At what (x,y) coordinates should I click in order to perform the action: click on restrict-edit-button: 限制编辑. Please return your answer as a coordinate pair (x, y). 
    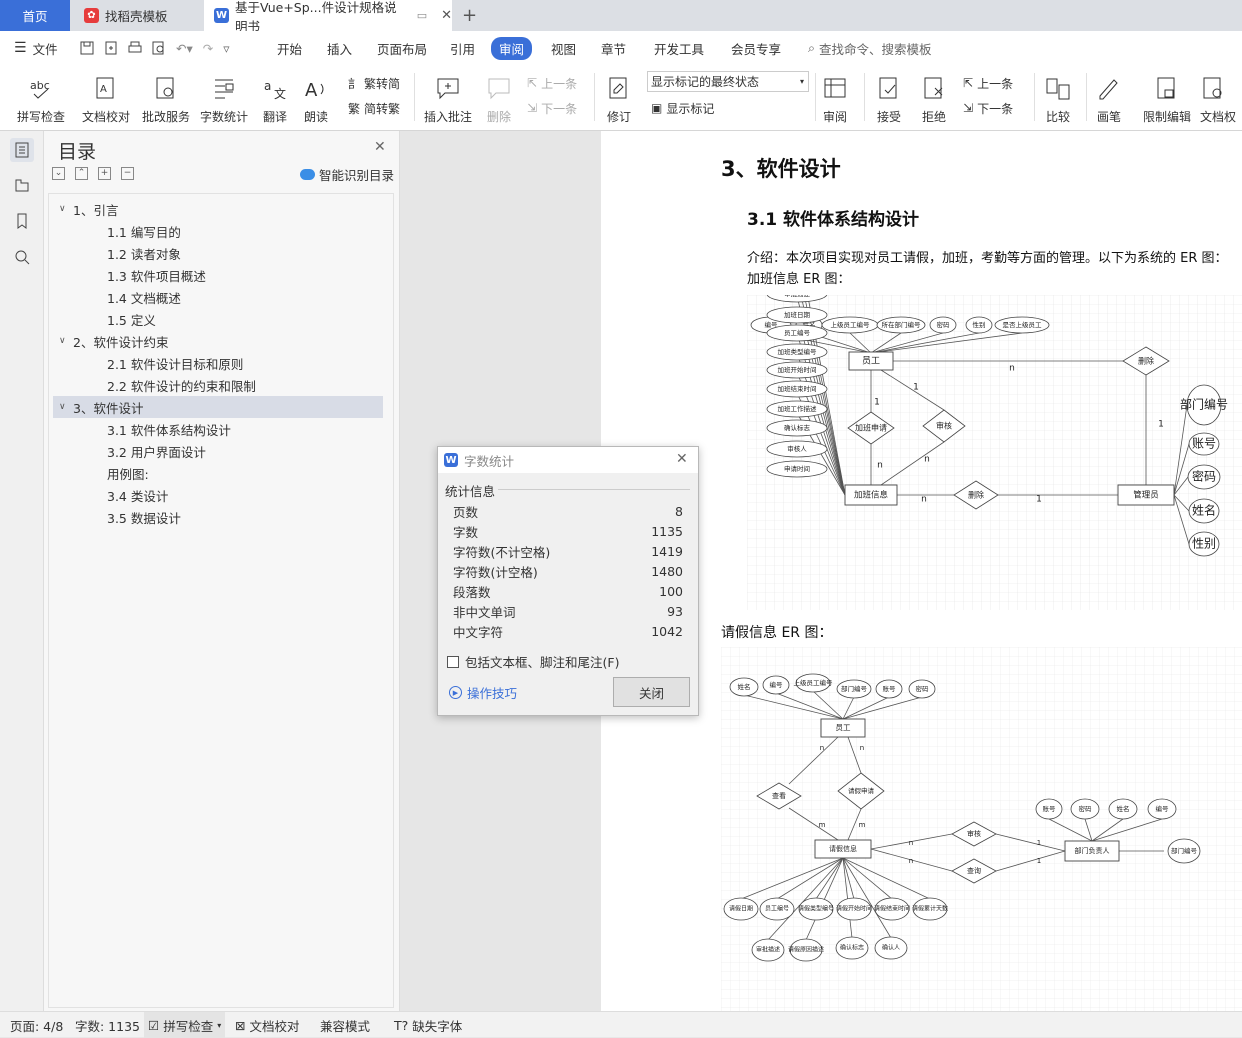
    Looking at the image, I should click on (1167, 96).